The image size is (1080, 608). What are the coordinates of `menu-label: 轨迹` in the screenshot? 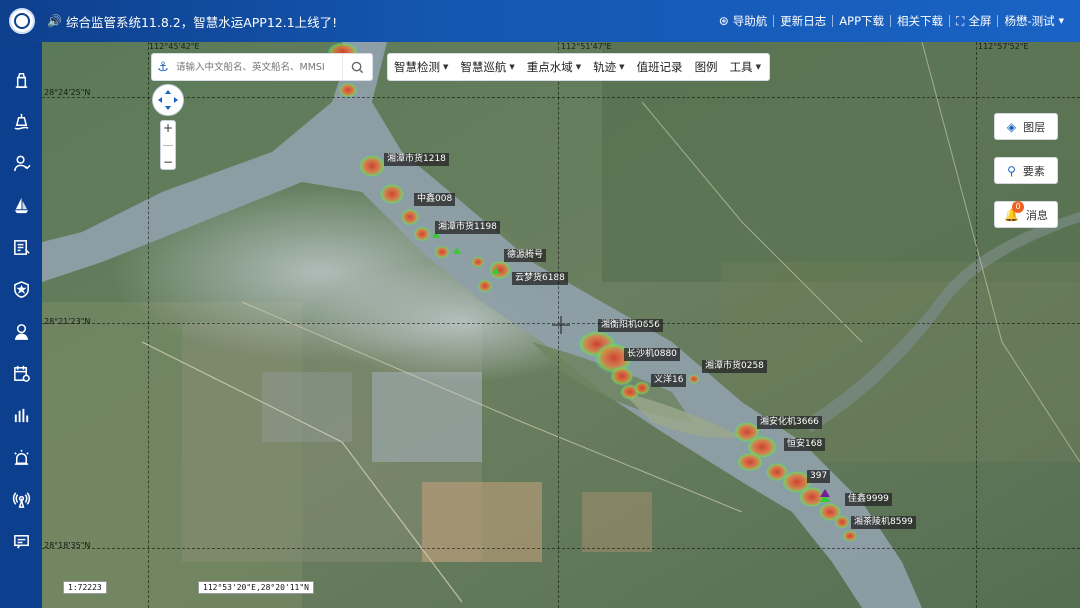 It's located at (605, 67).